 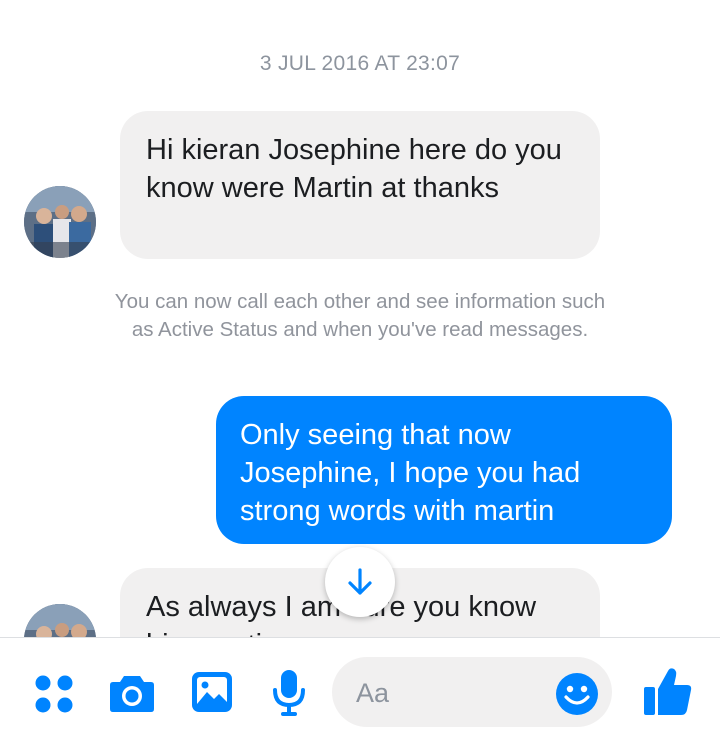 I want to click on apps-icon, so click(x=54, y=694).